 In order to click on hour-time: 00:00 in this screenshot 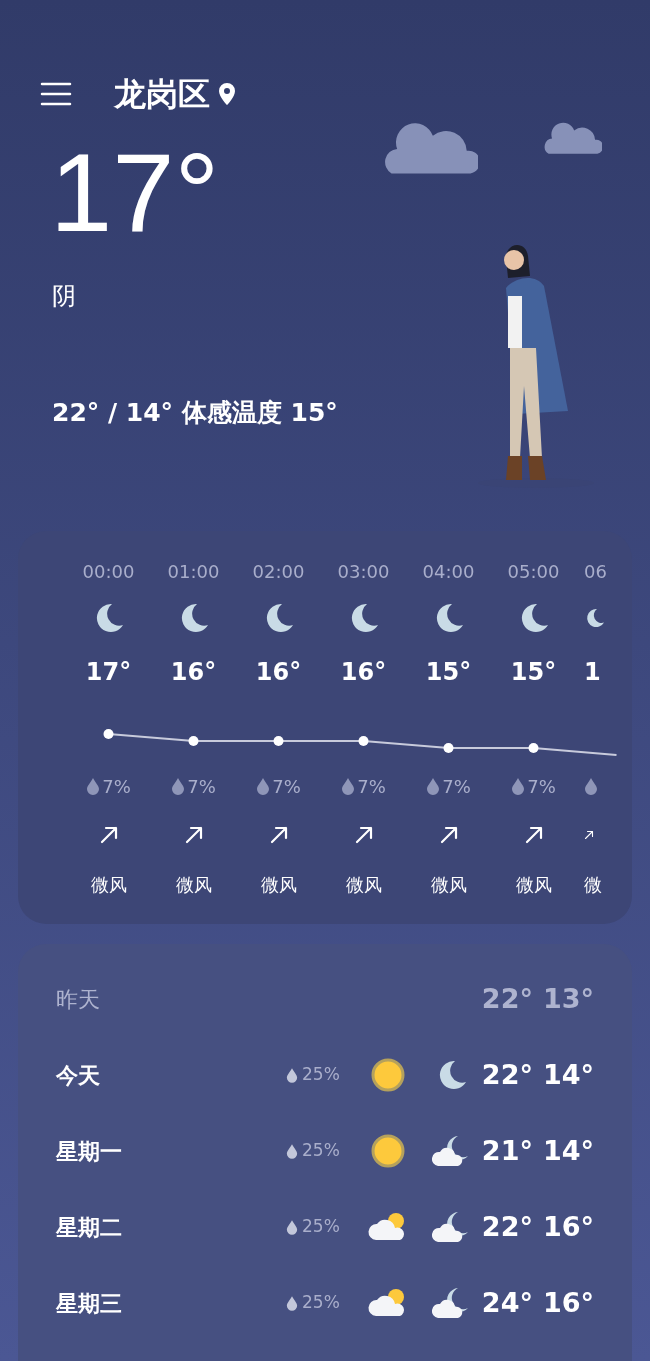, I will do `click(108, 572)`.